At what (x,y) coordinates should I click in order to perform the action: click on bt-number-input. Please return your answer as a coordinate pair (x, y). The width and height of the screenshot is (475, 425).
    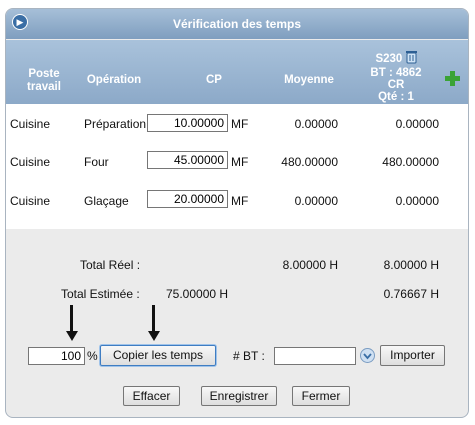
    Looking at the image, I should click on (315, 356).